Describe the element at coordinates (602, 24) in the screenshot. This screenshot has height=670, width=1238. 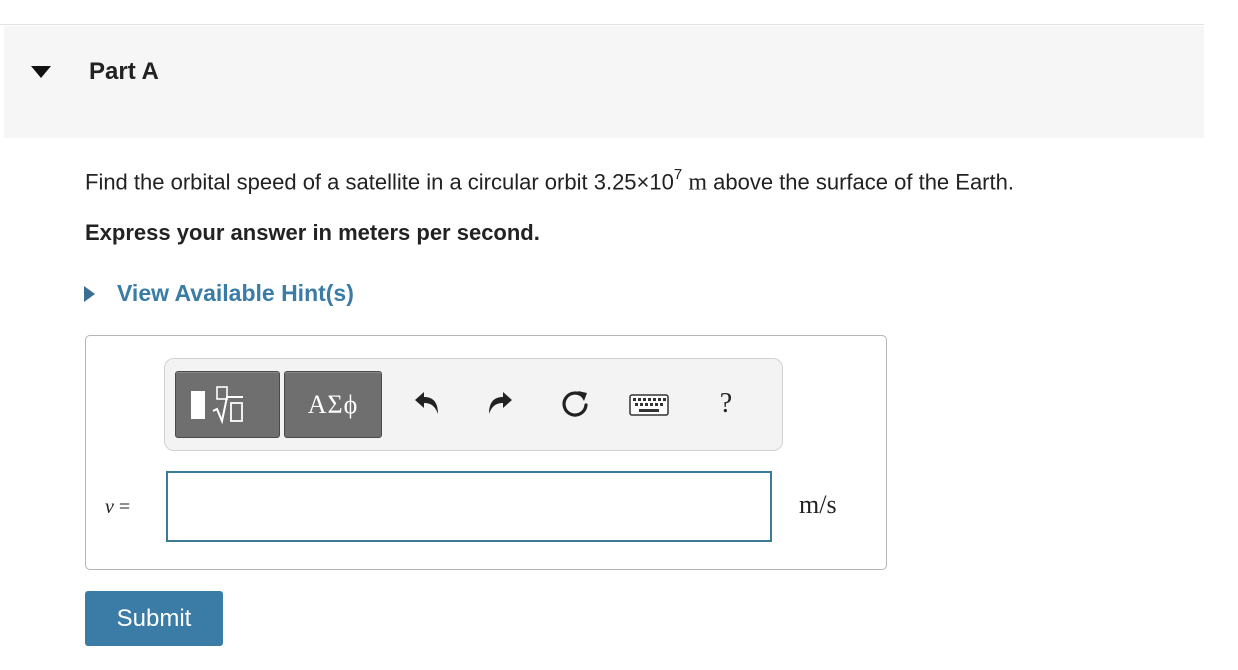
I see `top-divider` at that location.